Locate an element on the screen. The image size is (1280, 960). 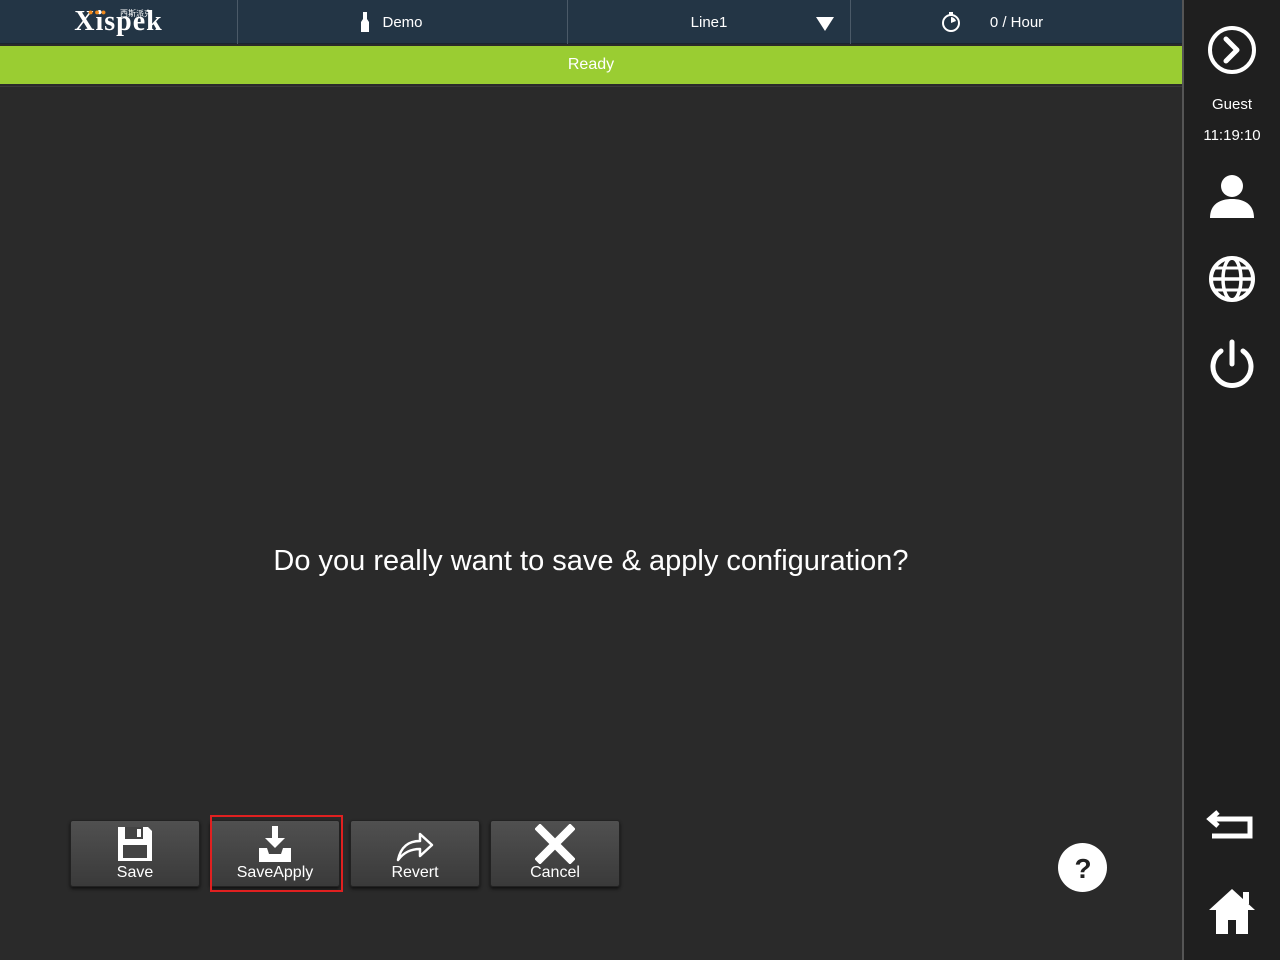
line-name: Line1 is located at coordinates (709, 22).